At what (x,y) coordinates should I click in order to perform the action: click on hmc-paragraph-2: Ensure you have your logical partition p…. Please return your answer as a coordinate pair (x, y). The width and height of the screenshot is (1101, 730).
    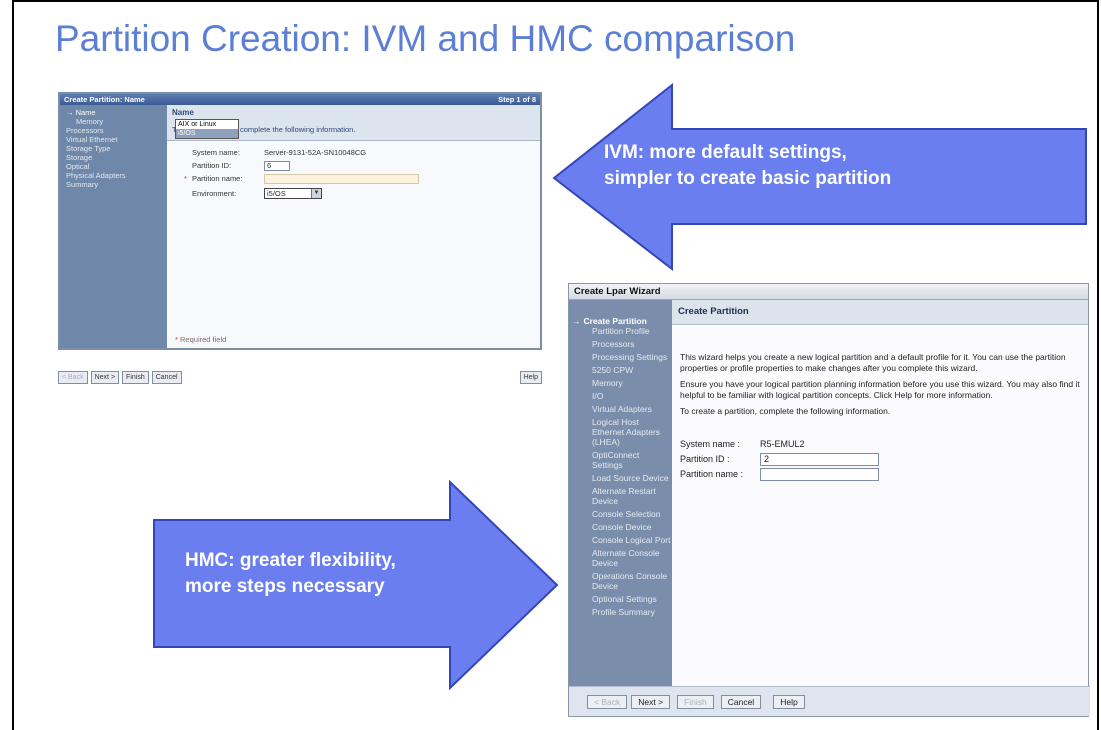
    Looking at the image, I should click on (880, 389).